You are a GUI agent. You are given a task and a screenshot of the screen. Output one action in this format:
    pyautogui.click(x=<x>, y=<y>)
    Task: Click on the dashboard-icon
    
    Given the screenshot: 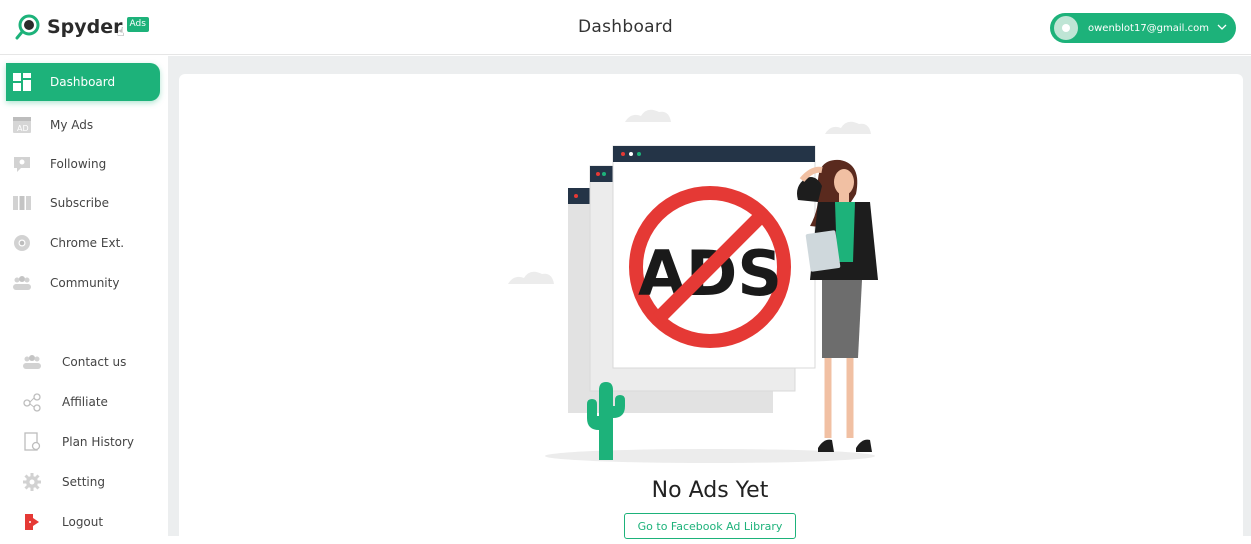 What is the action you would take?
    pyautogui.click(x=22, y=82)
    